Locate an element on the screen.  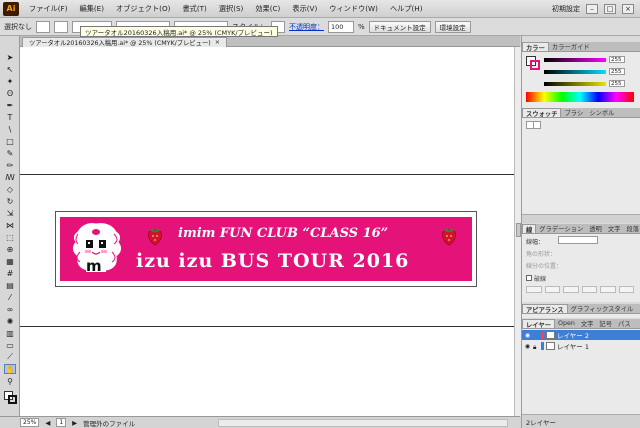
rectangle-tool-icon: □ is located at coordinates (10, 141).